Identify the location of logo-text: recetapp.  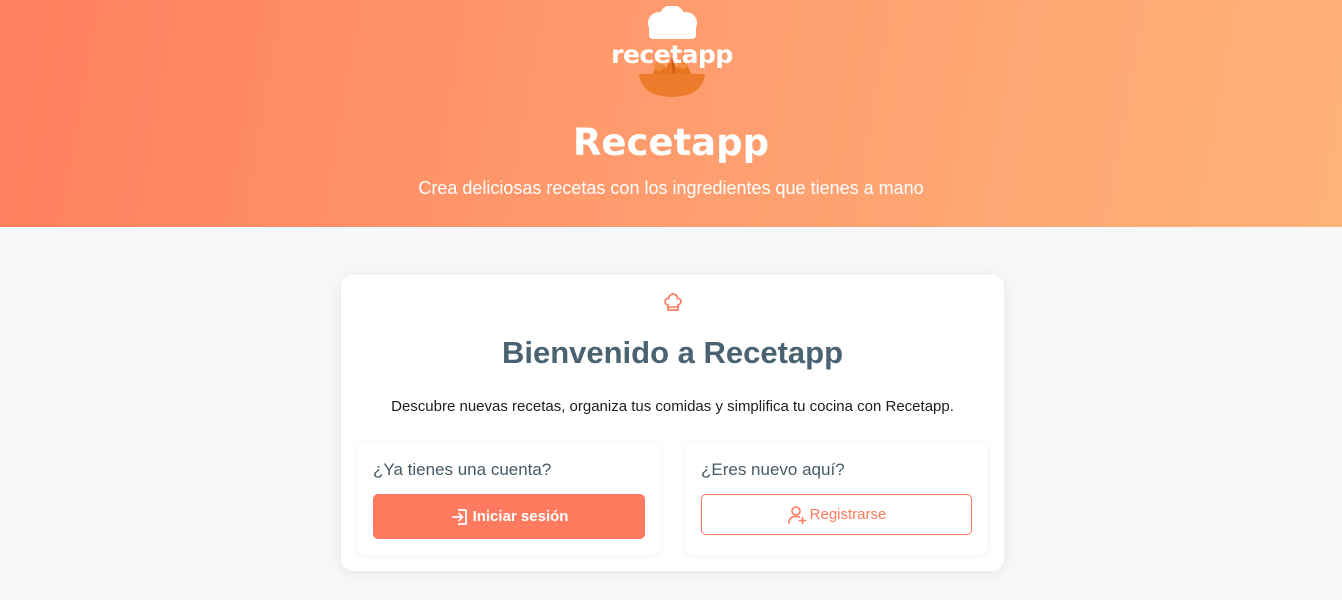
(672, 54).